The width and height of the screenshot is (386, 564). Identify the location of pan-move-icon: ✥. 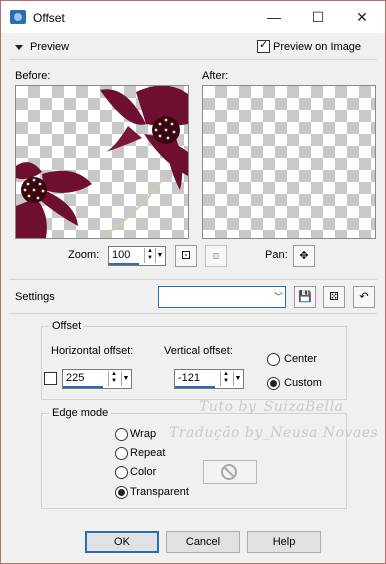
(304, 256).